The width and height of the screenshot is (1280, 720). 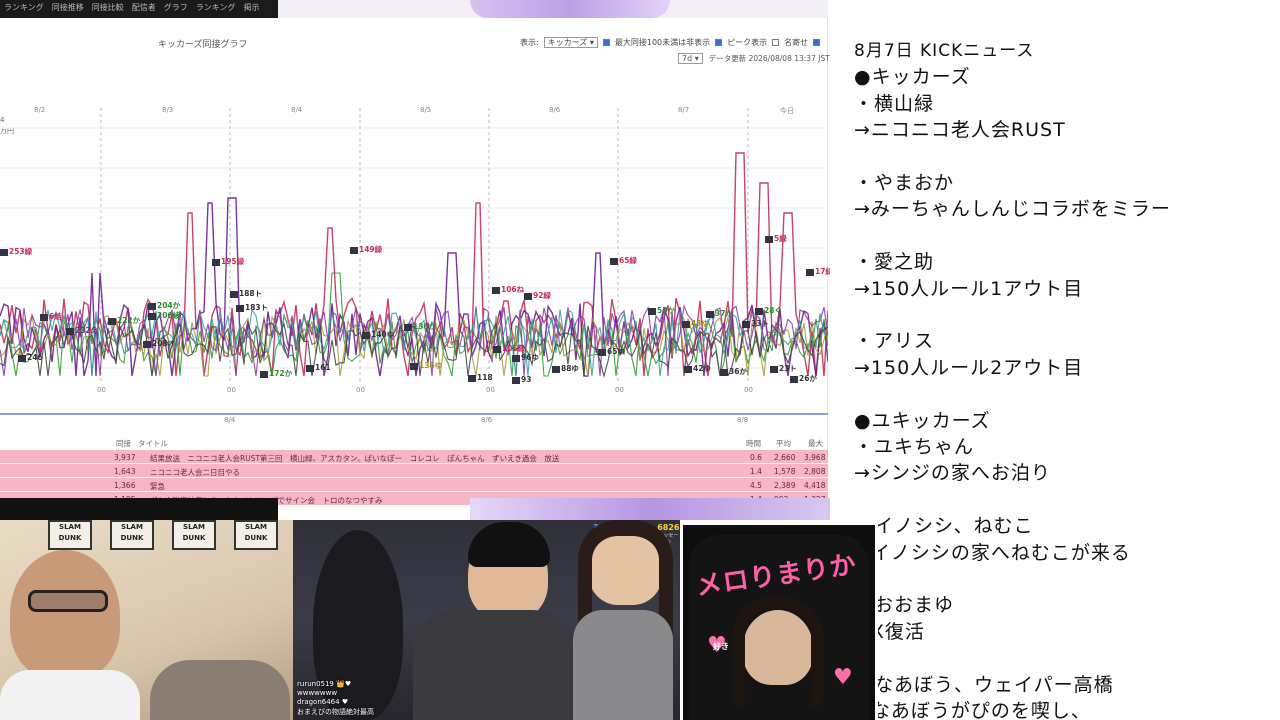 What do you see at coordinates (65, 615) in the screenshot?
I see `streamer-face` at bounding box center [65, 615].